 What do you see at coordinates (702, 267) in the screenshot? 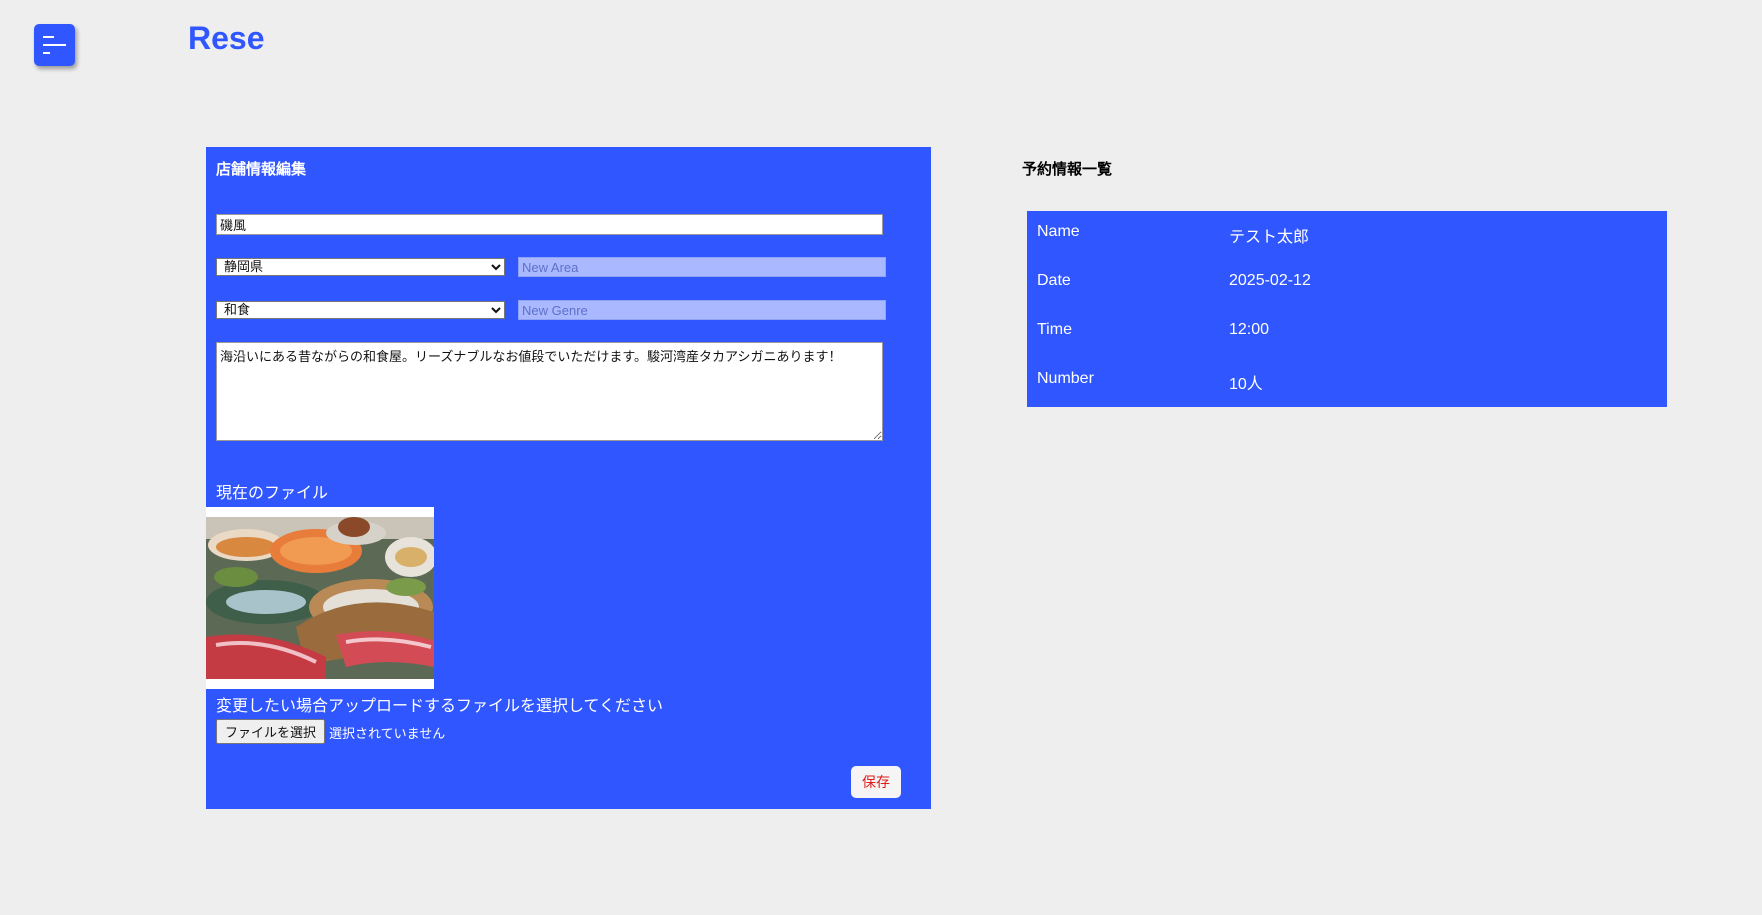
I see `new-area-input` at bounding box center [702, 267].